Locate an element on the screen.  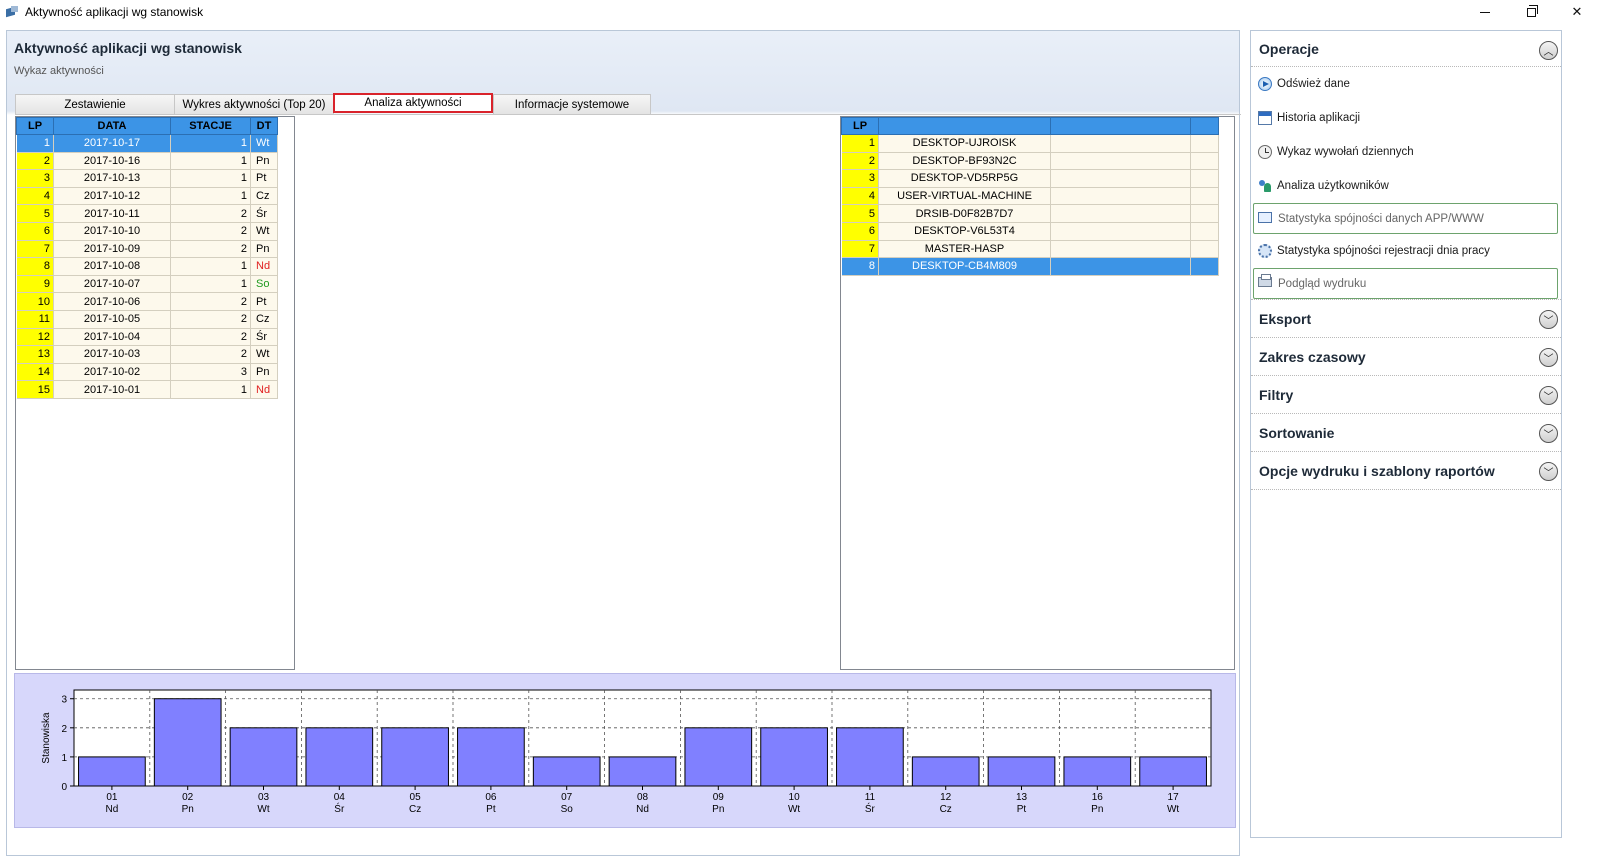
minimize-button is located at coordinates (1485, 12).